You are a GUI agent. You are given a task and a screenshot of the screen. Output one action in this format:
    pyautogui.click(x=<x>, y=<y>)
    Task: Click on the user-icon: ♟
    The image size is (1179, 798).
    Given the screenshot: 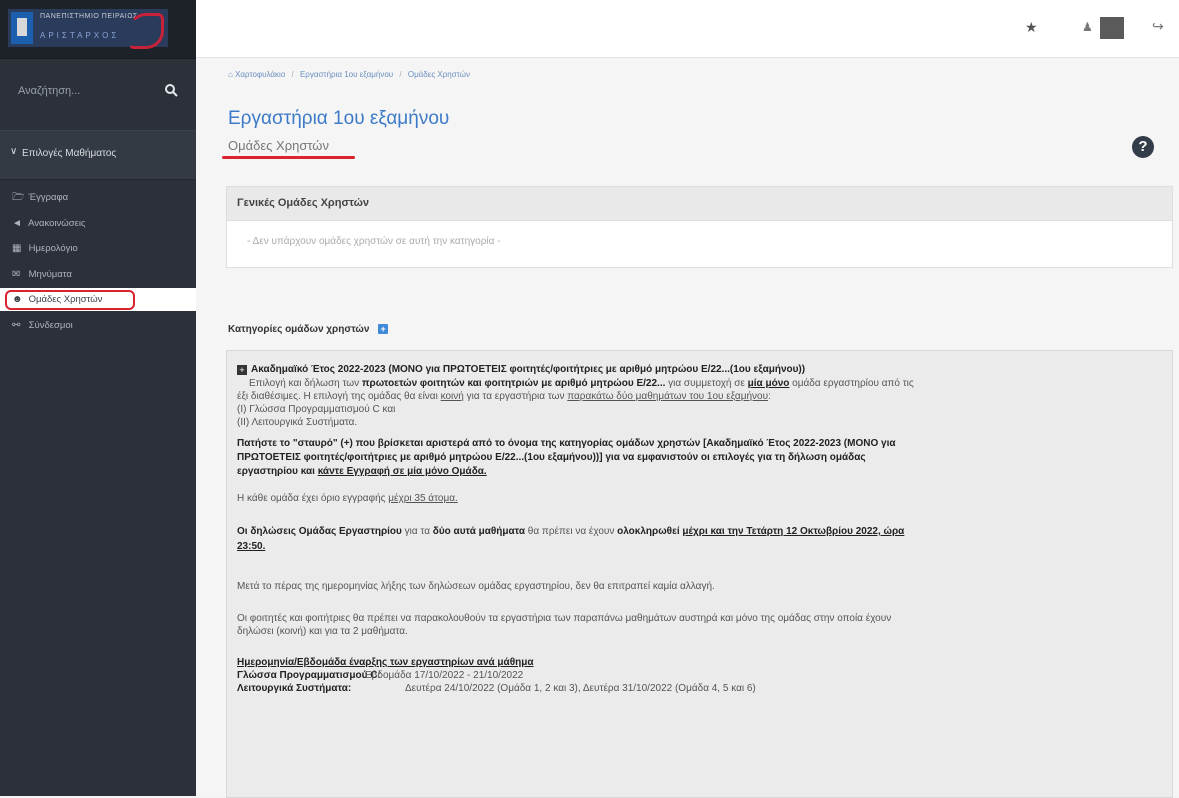 What is the action you would take?
    pyautogui.click(x=1087, y=27)
    